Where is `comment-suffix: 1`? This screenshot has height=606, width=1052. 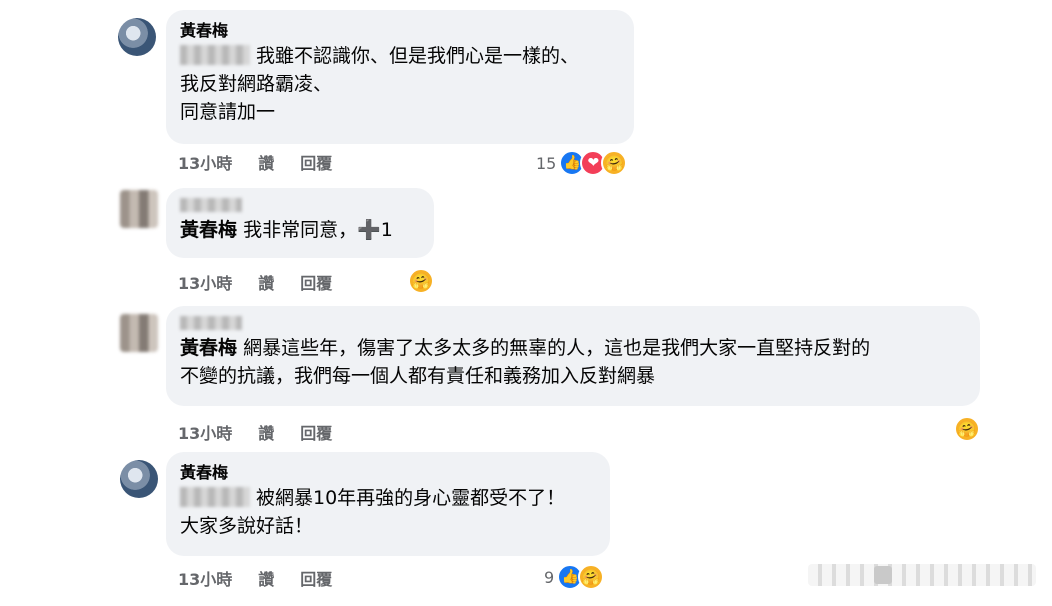 comment-suffix: 1 is located at coordinates (386, 230).